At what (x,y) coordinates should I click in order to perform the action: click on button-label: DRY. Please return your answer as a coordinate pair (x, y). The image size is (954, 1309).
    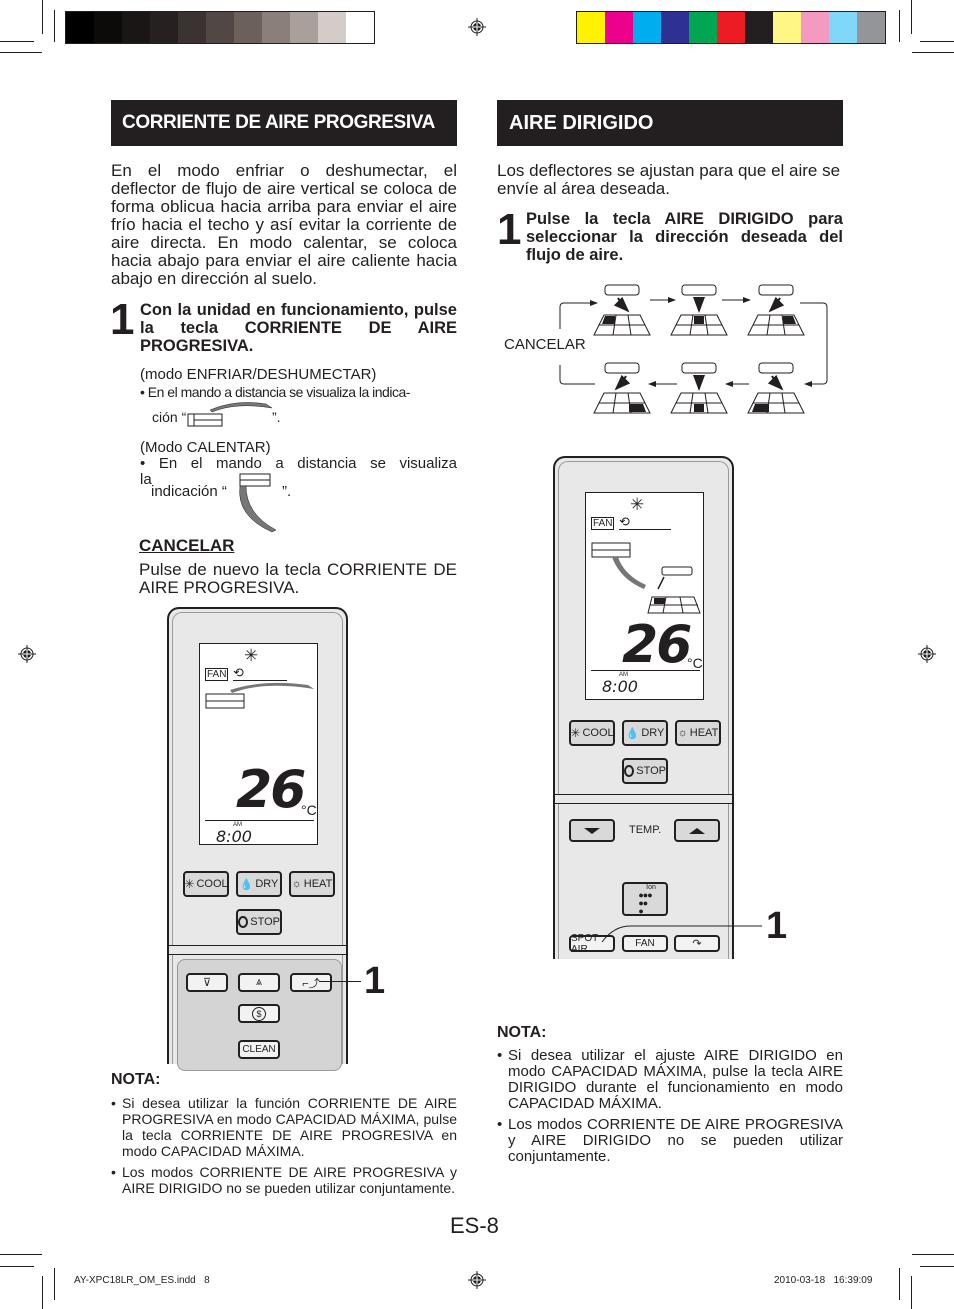
    Looking at the image, I should click on (653, 733).